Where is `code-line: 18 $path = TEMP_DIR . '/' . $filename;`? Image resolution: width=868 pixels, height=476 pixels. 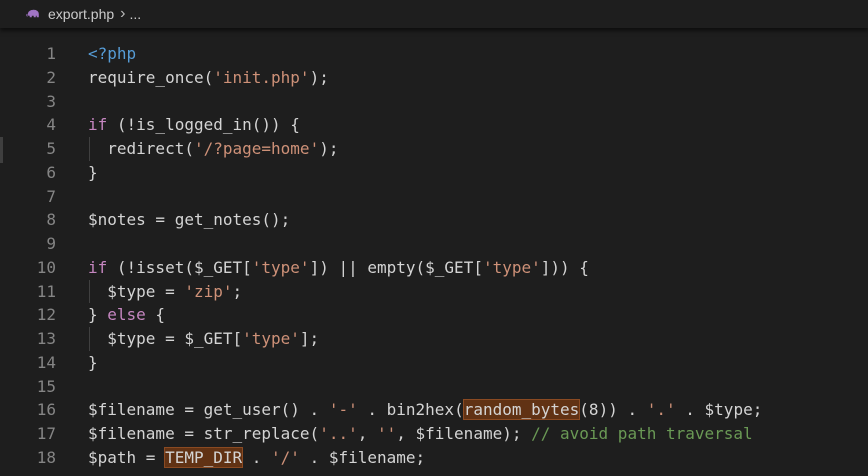
code-line: 18 $path = TEMP_DIR . '/' . $filename; is located at coordinates (434, 458).